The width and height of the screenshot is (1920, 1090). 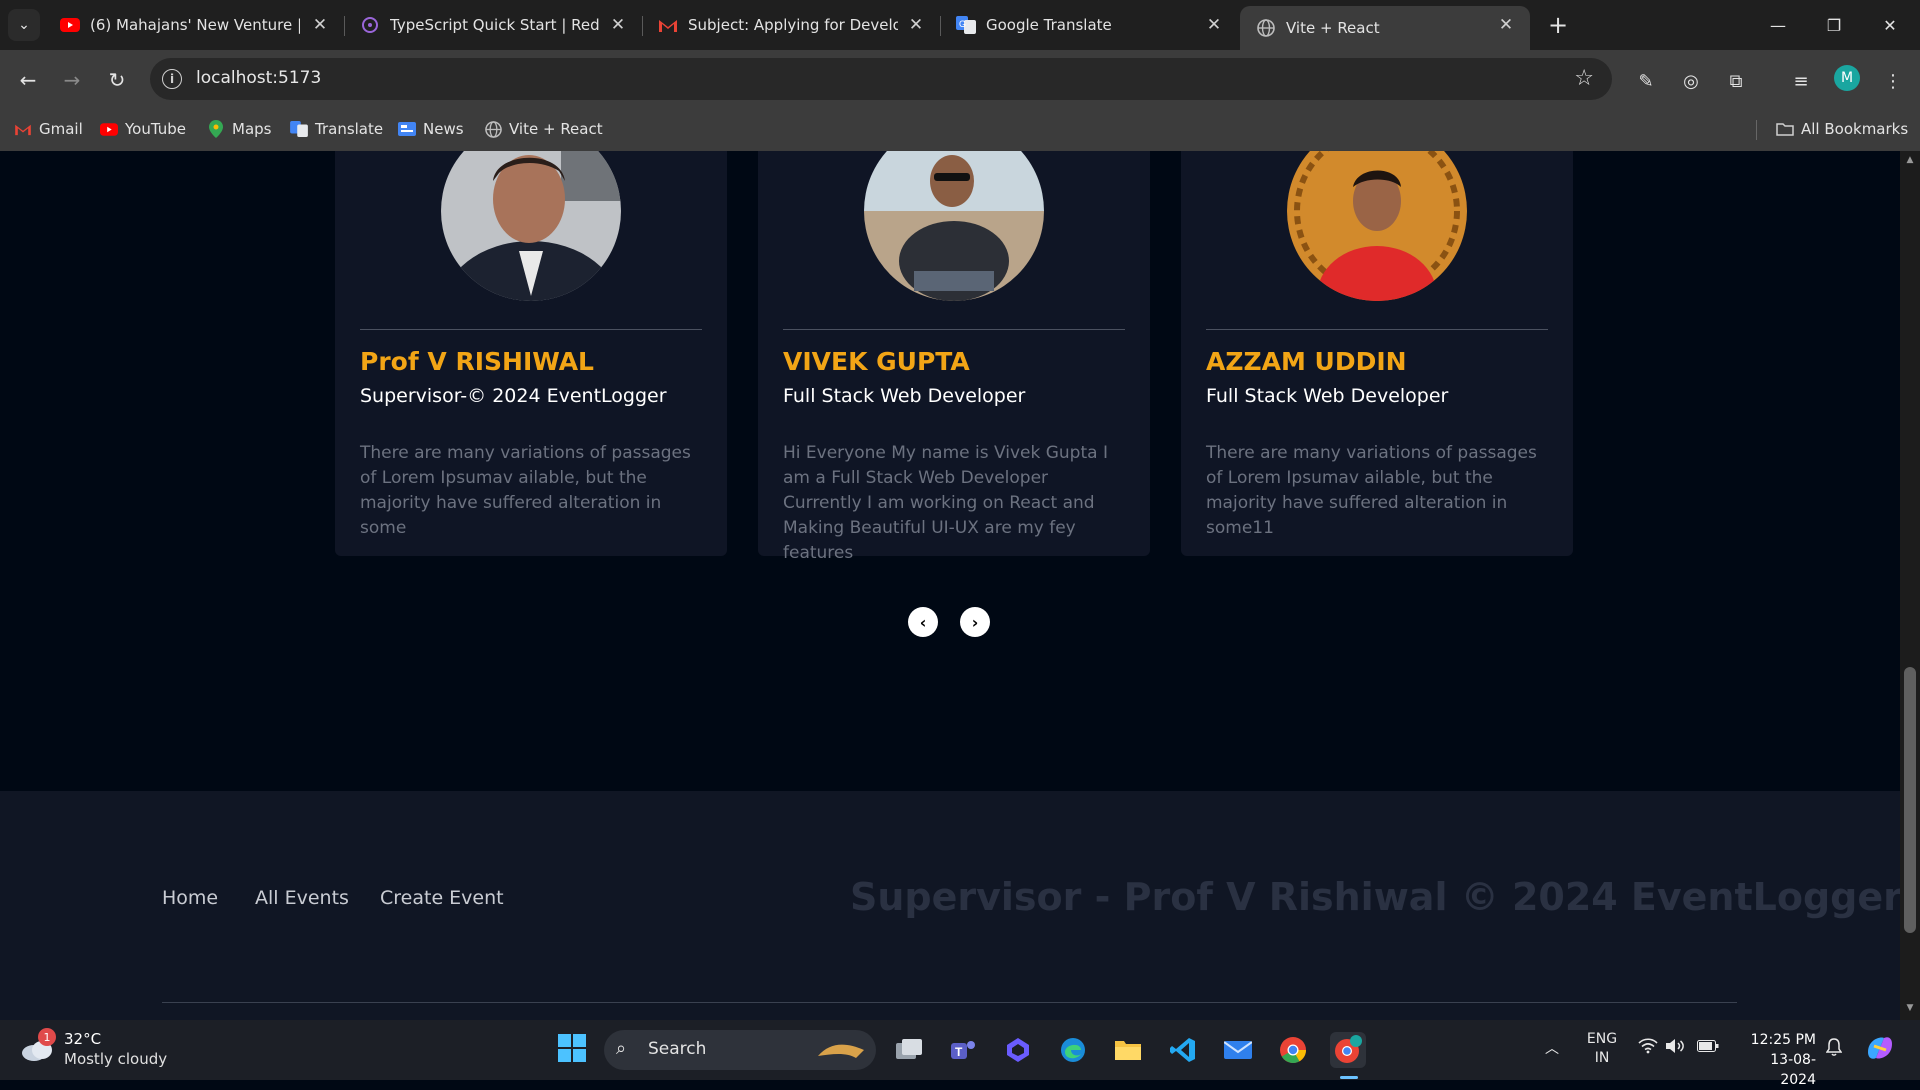 What do you see at coordinates (1736, 81) in the screenshot?
I see `puzzle-extensions-icon: ⧉` at bounding box center [1736, 81].